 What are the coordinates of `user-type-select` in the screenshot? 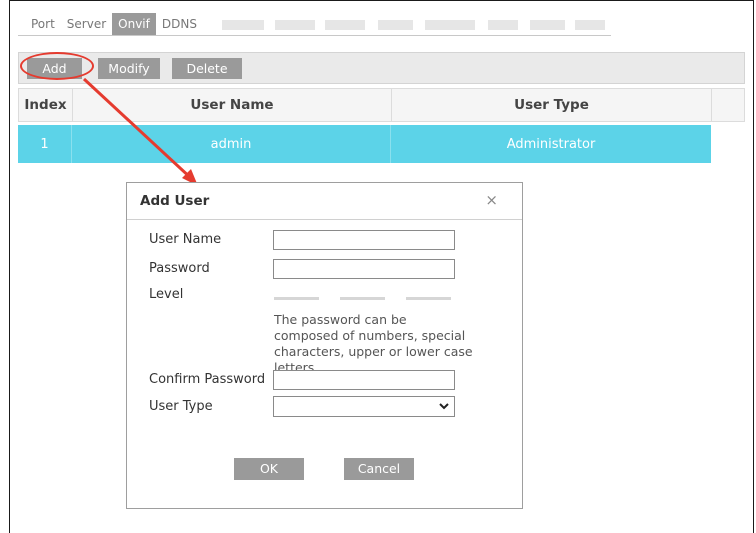 It's located at (364, 406).